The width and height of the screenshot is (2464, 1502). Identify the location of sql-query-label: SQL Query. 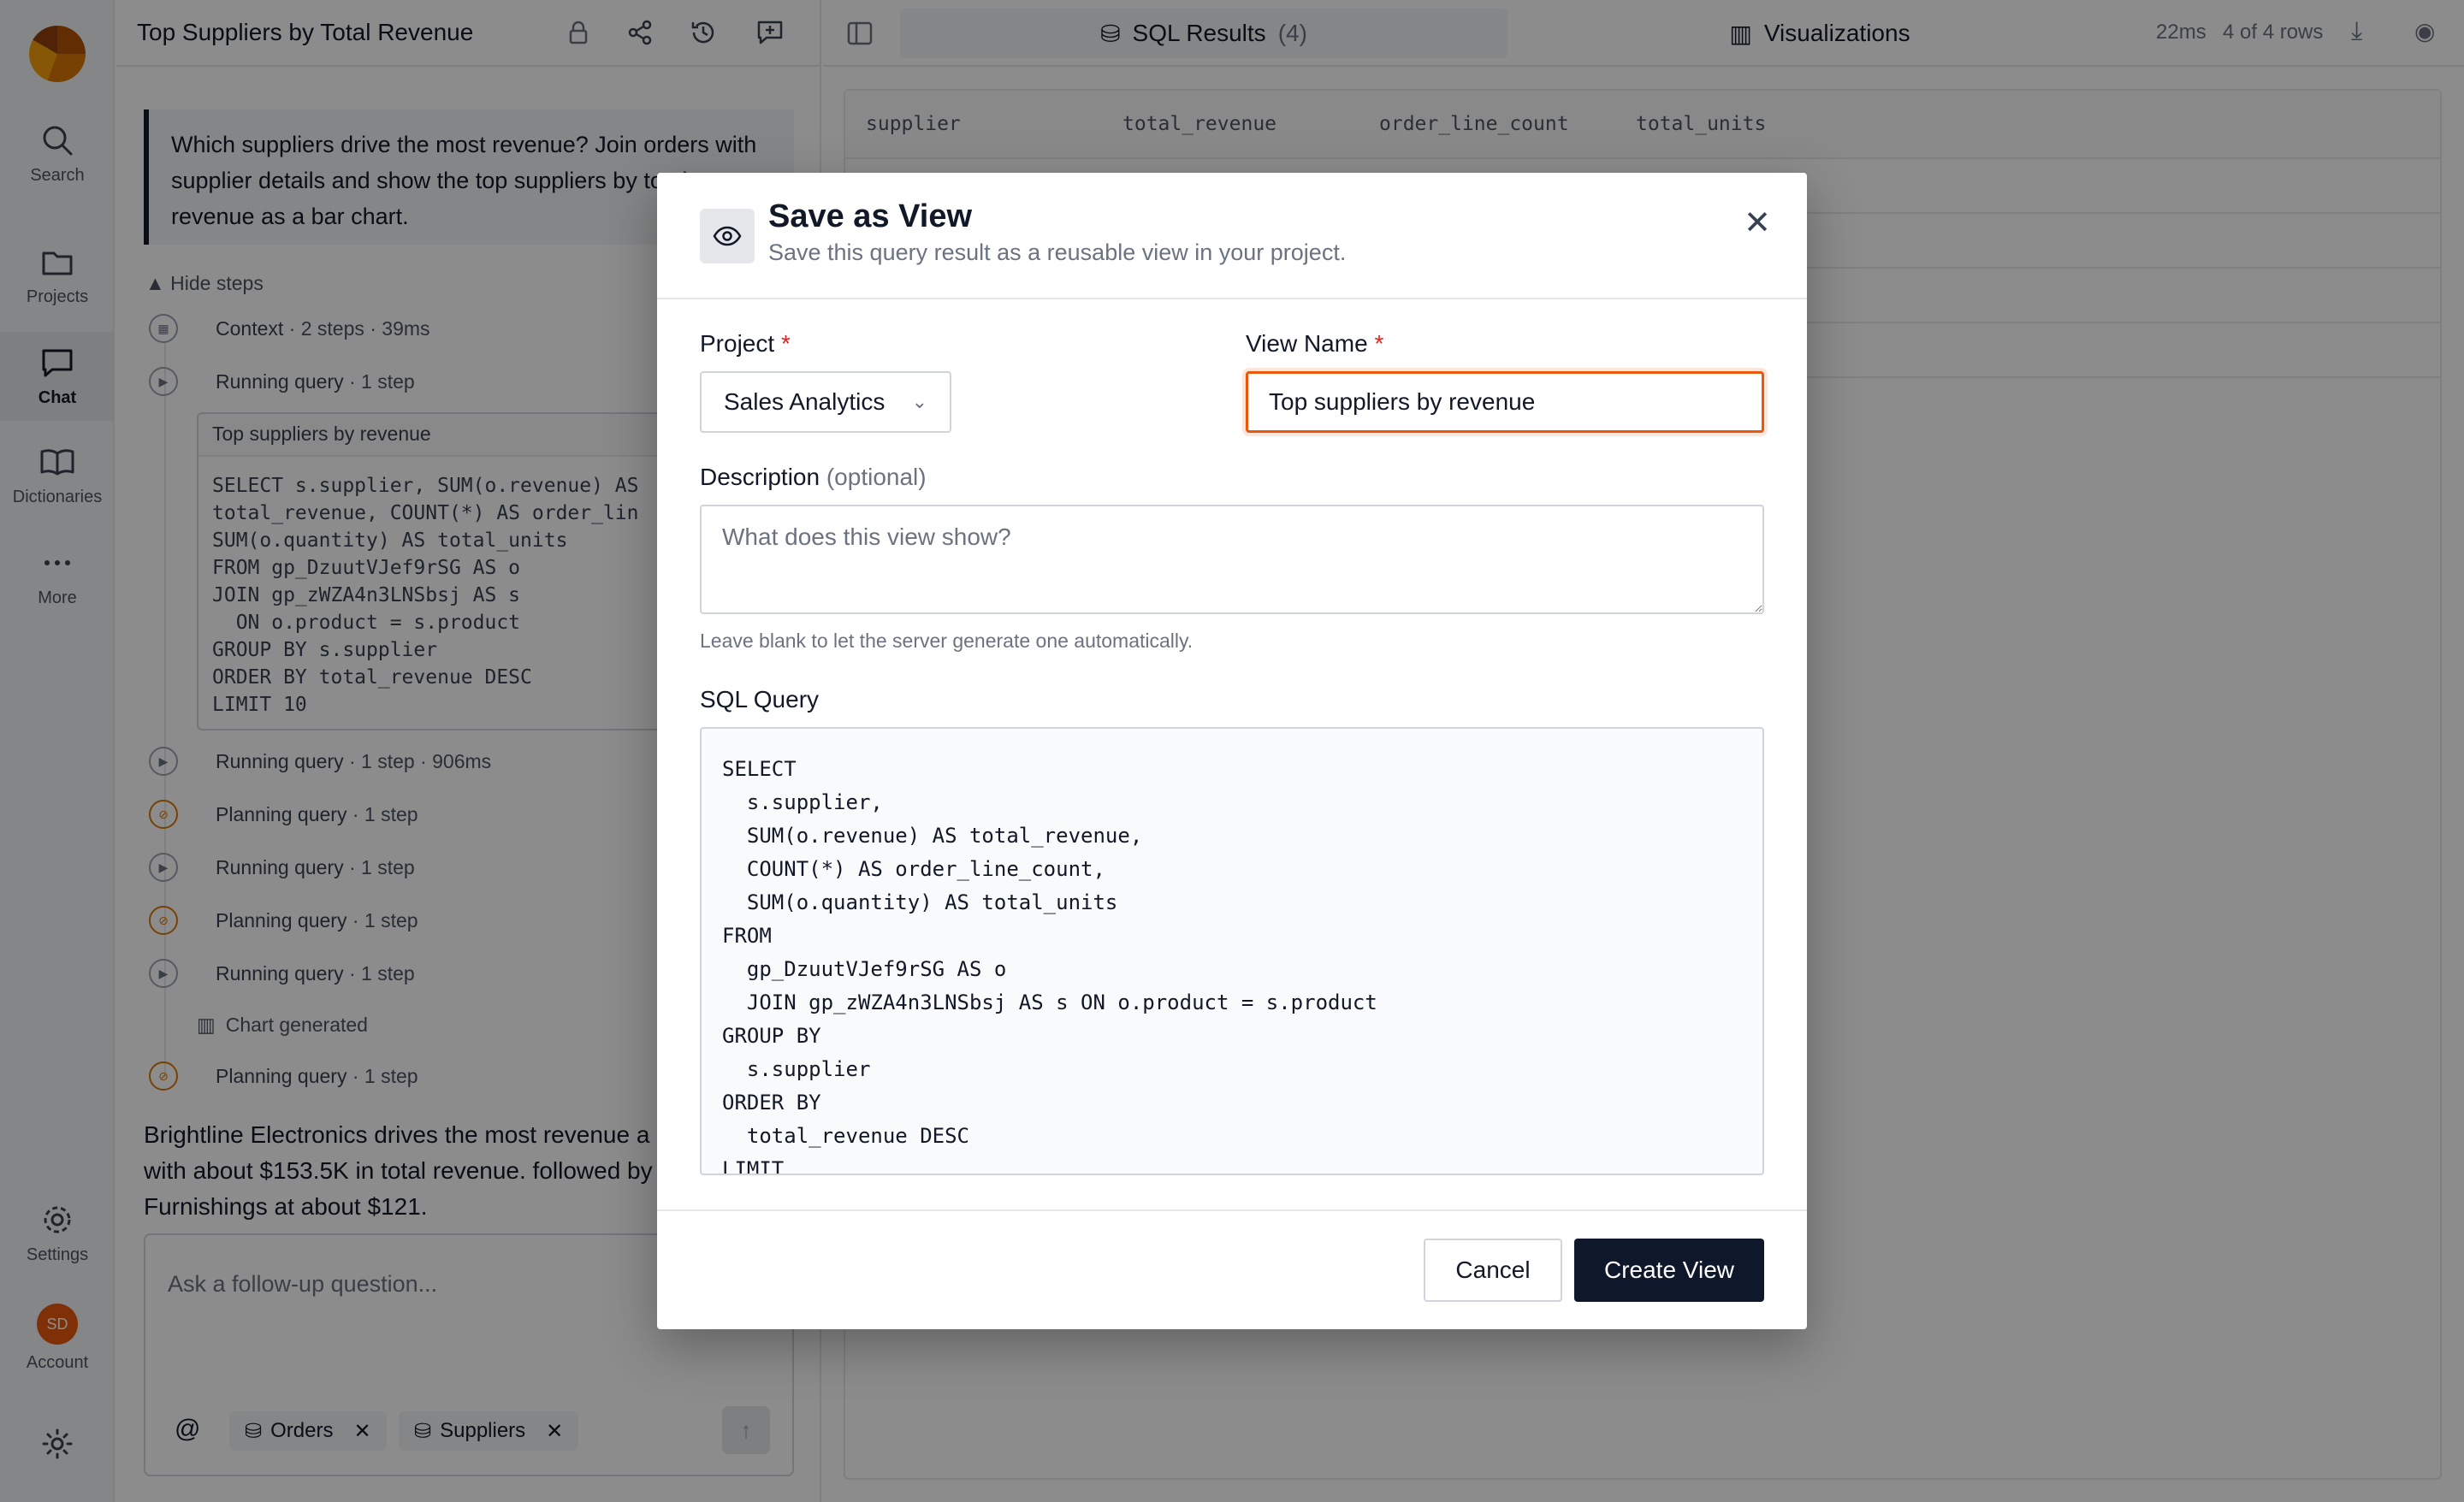
(760, 699).